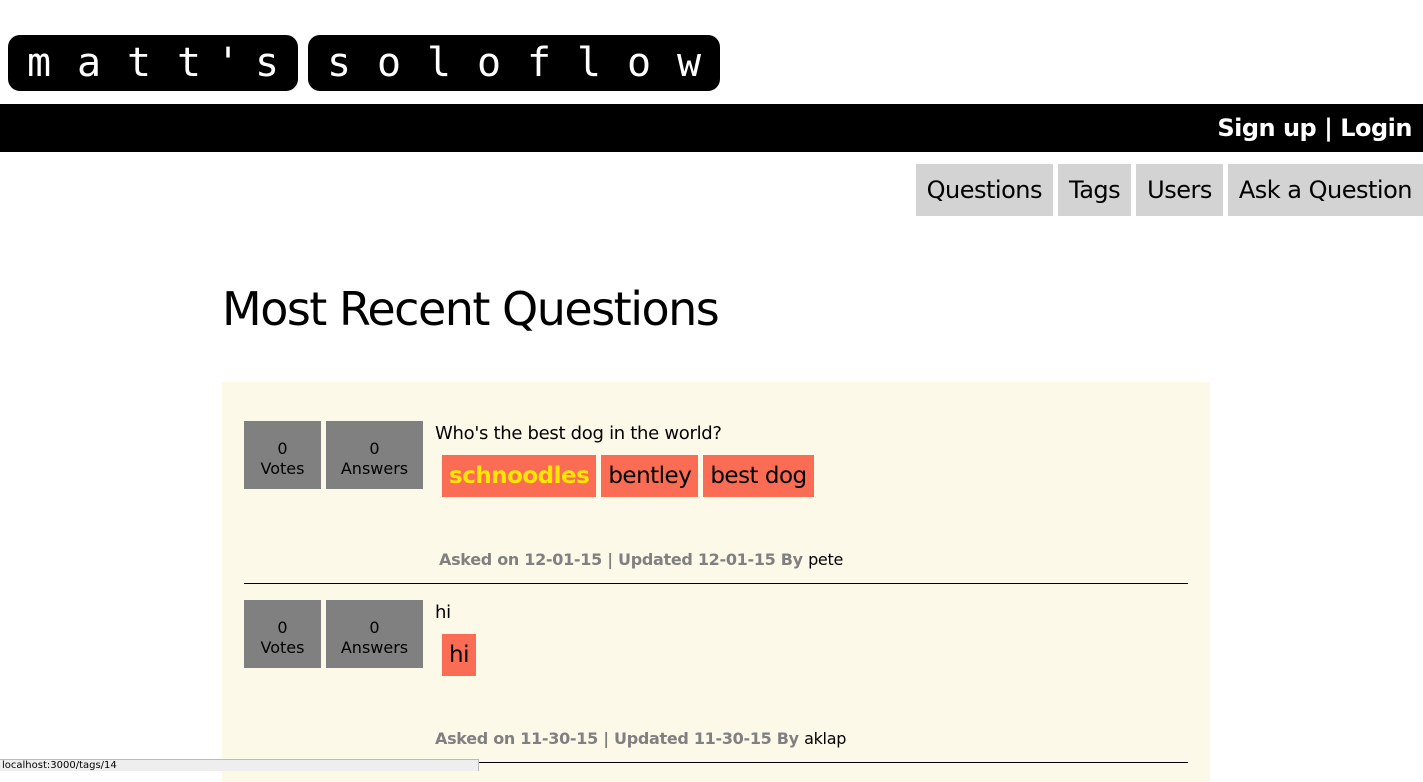 The height and width of the screenshot is (782, 1423). What do you see at coordinates (539, 63) in the screenshot?
I see `logo-letter: f` at bounding box center [539, 63].